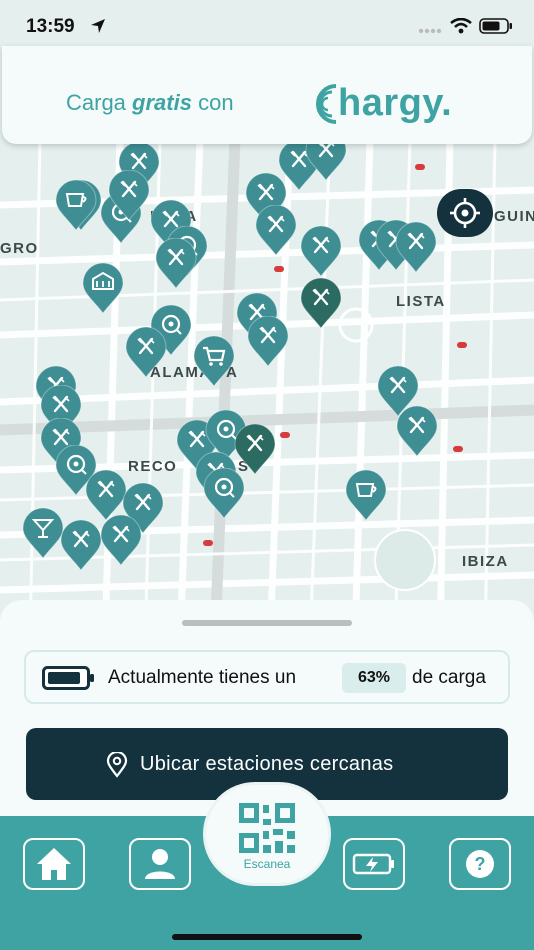 This screenshot has width=534, height=950. Describe the element at coordinates (267, 95) in the screenshot. I see `promo-banner: Carga gratis con` at that location.